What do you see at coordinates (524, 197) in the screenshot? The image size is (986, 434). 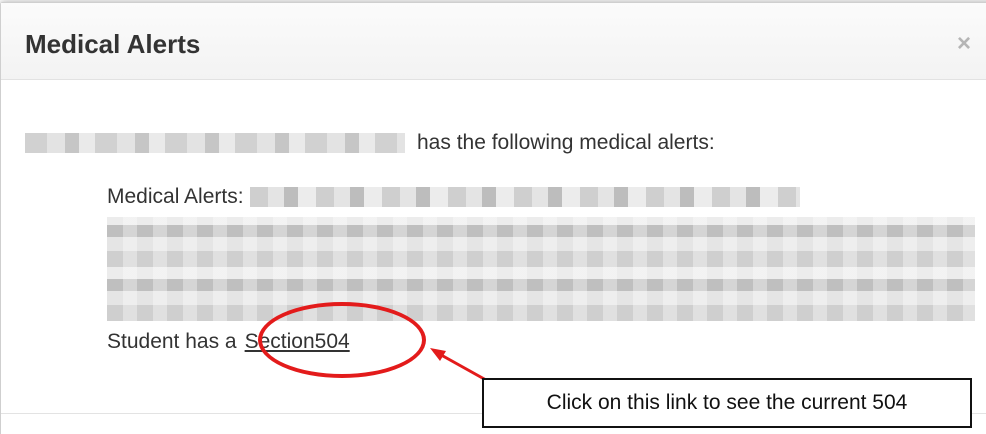 I see `redacted-alerts-inline` at bounding box center [524, 197].